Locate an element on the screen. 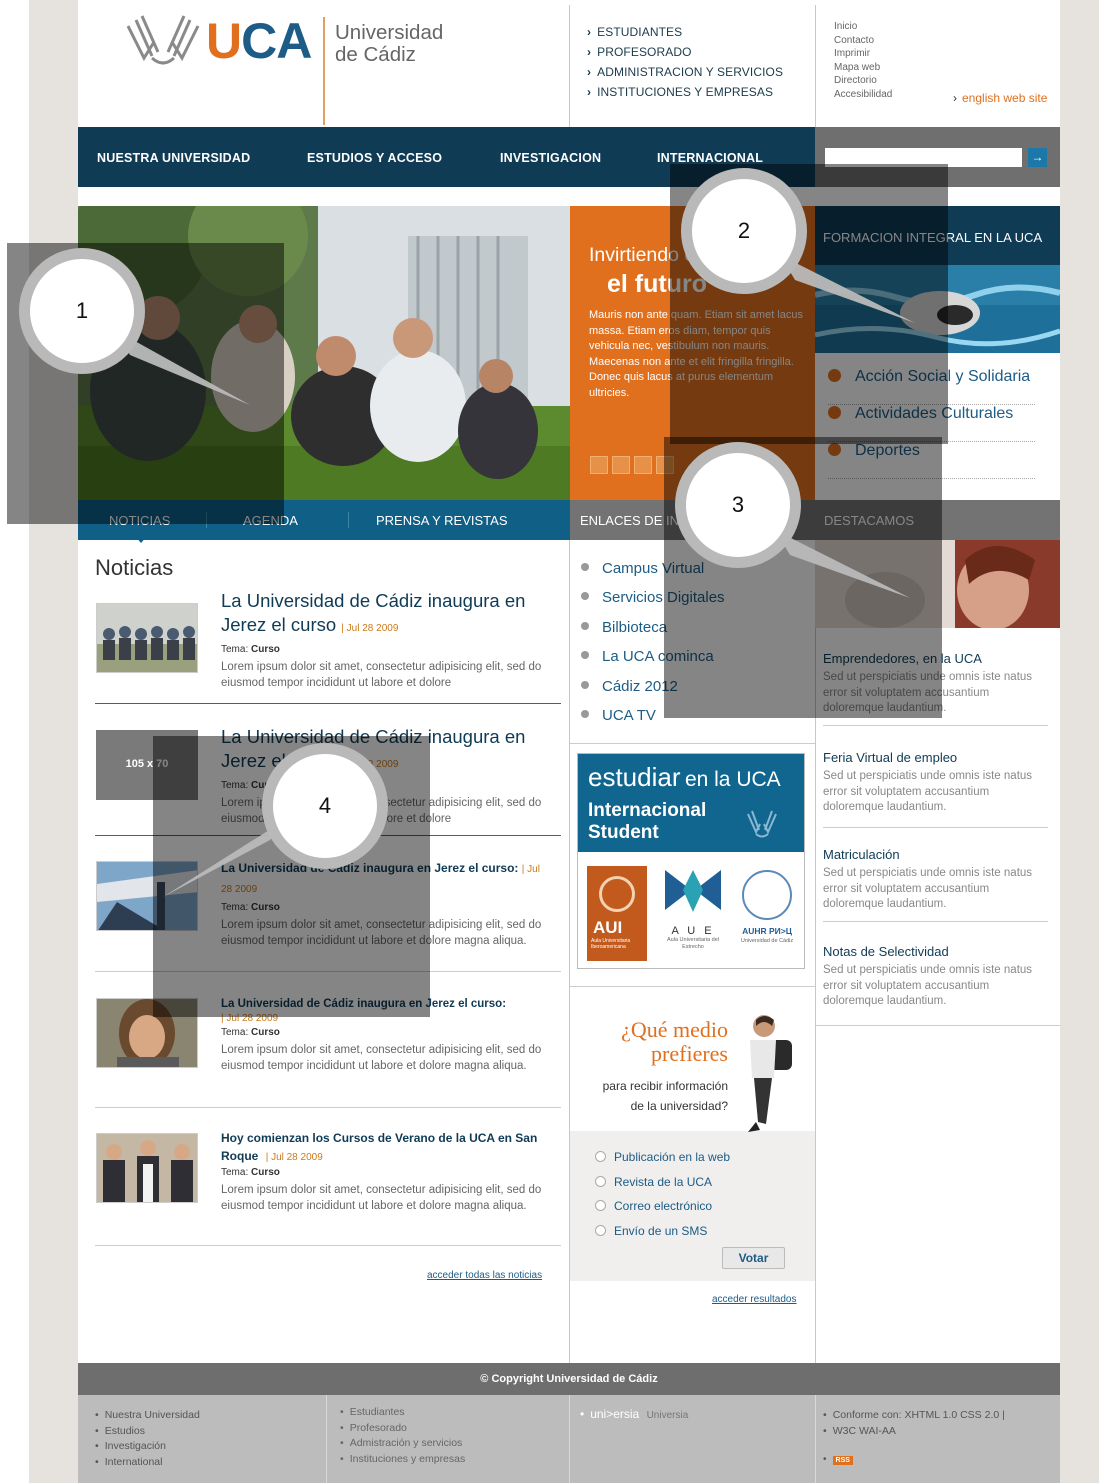 This screenshot has width=1099, height=1483. callout-marker-2: 2 is located at coordinates (744, 231).